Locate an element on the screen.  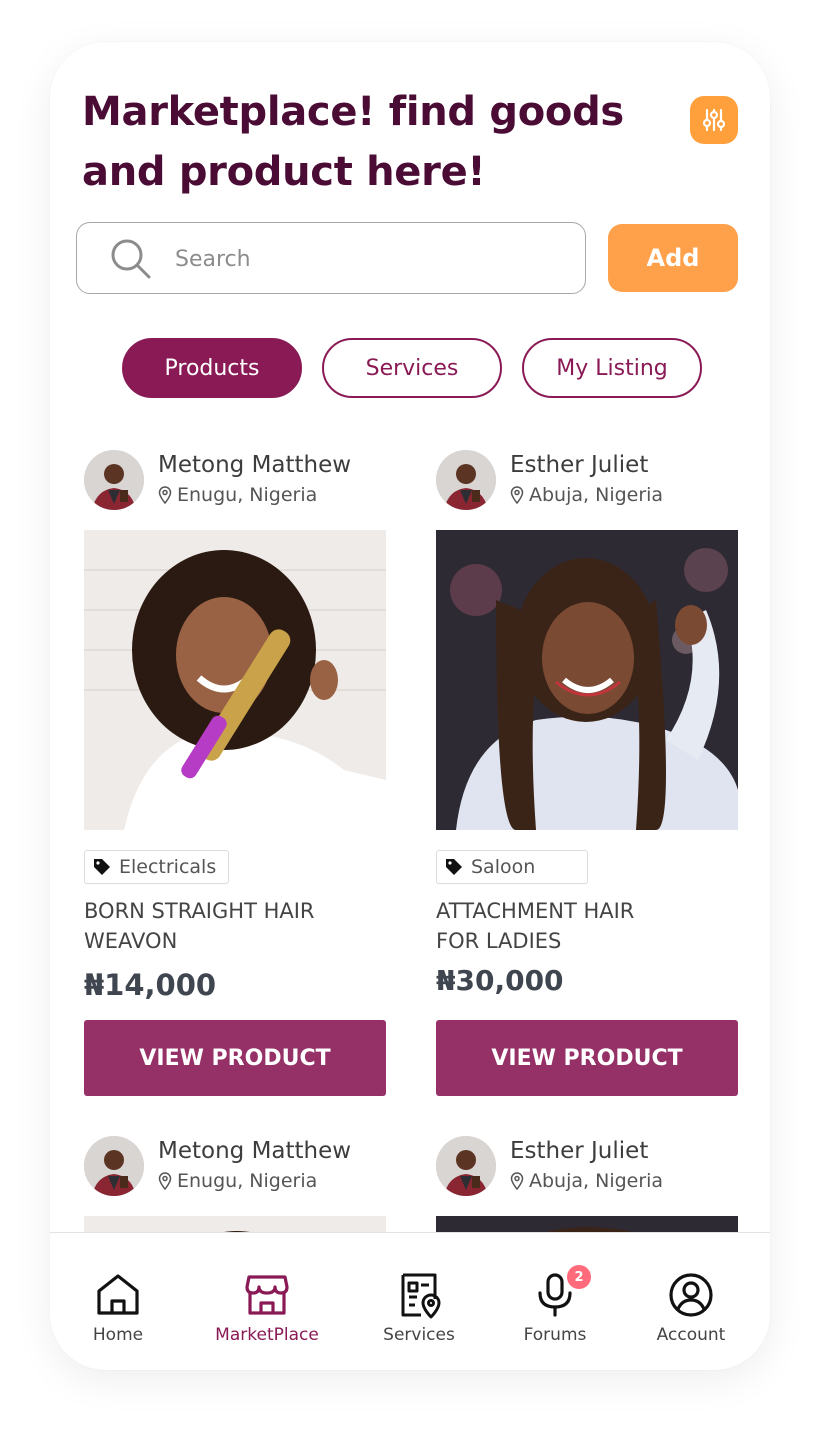
home-icon is located at coordinates (118, 1294).